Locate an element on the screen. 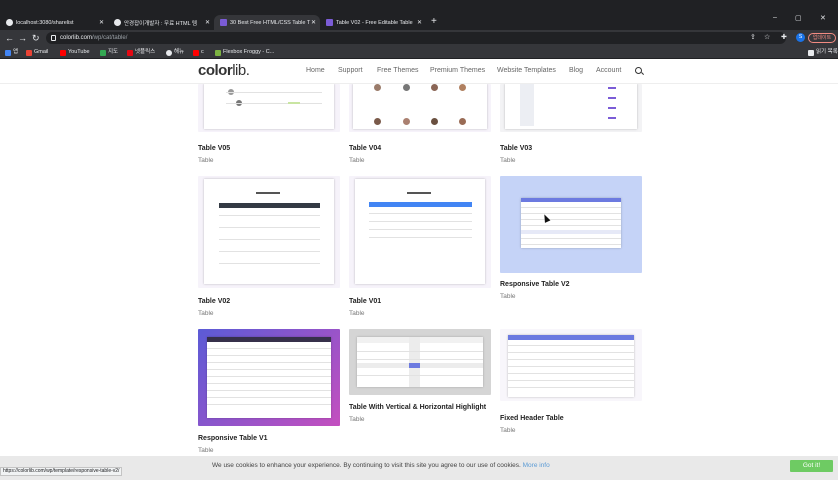 The image size is (838, 480). colorlib-logo: colorlib. is located at coordinates (224, 70).